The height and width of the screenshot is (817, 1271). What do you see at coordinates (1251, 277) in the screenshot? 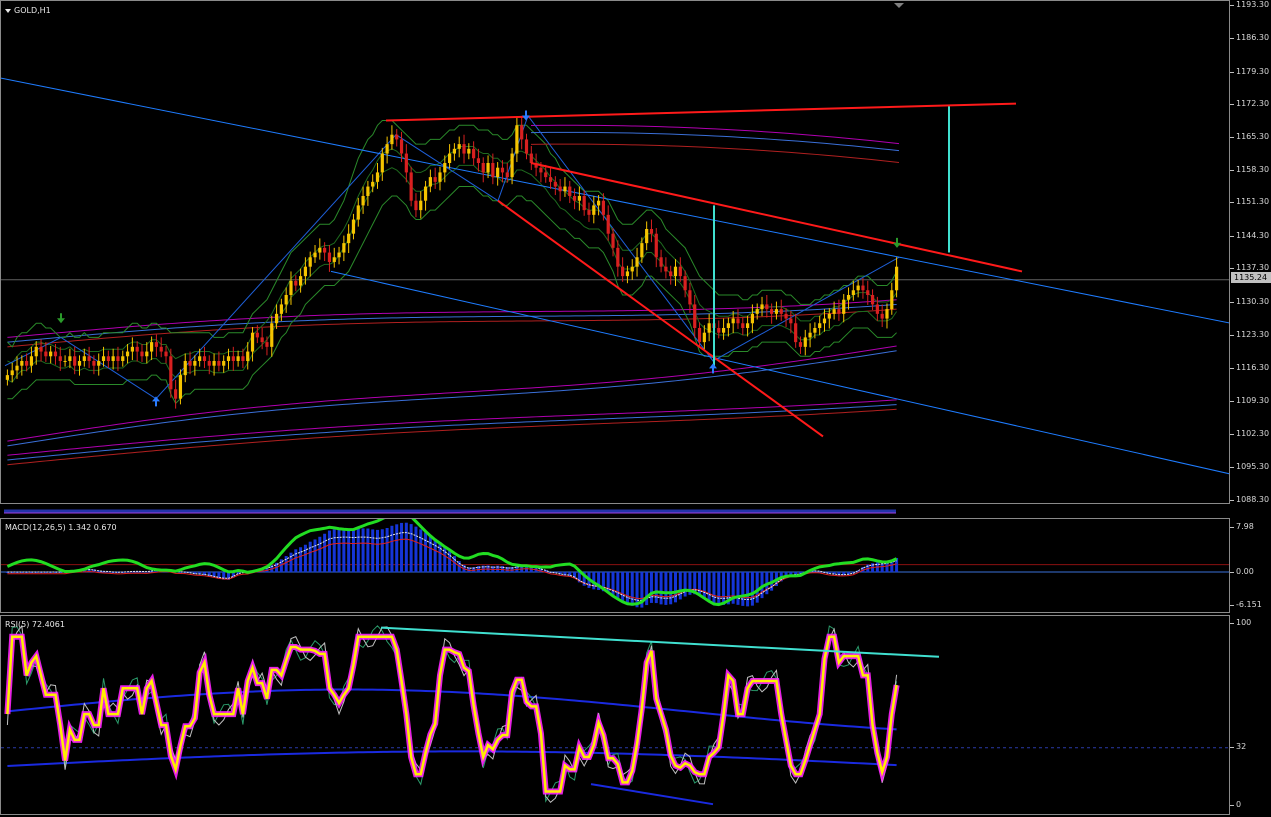
I see `current-price-box: 1135.24` at bounding box center [1251, 277].